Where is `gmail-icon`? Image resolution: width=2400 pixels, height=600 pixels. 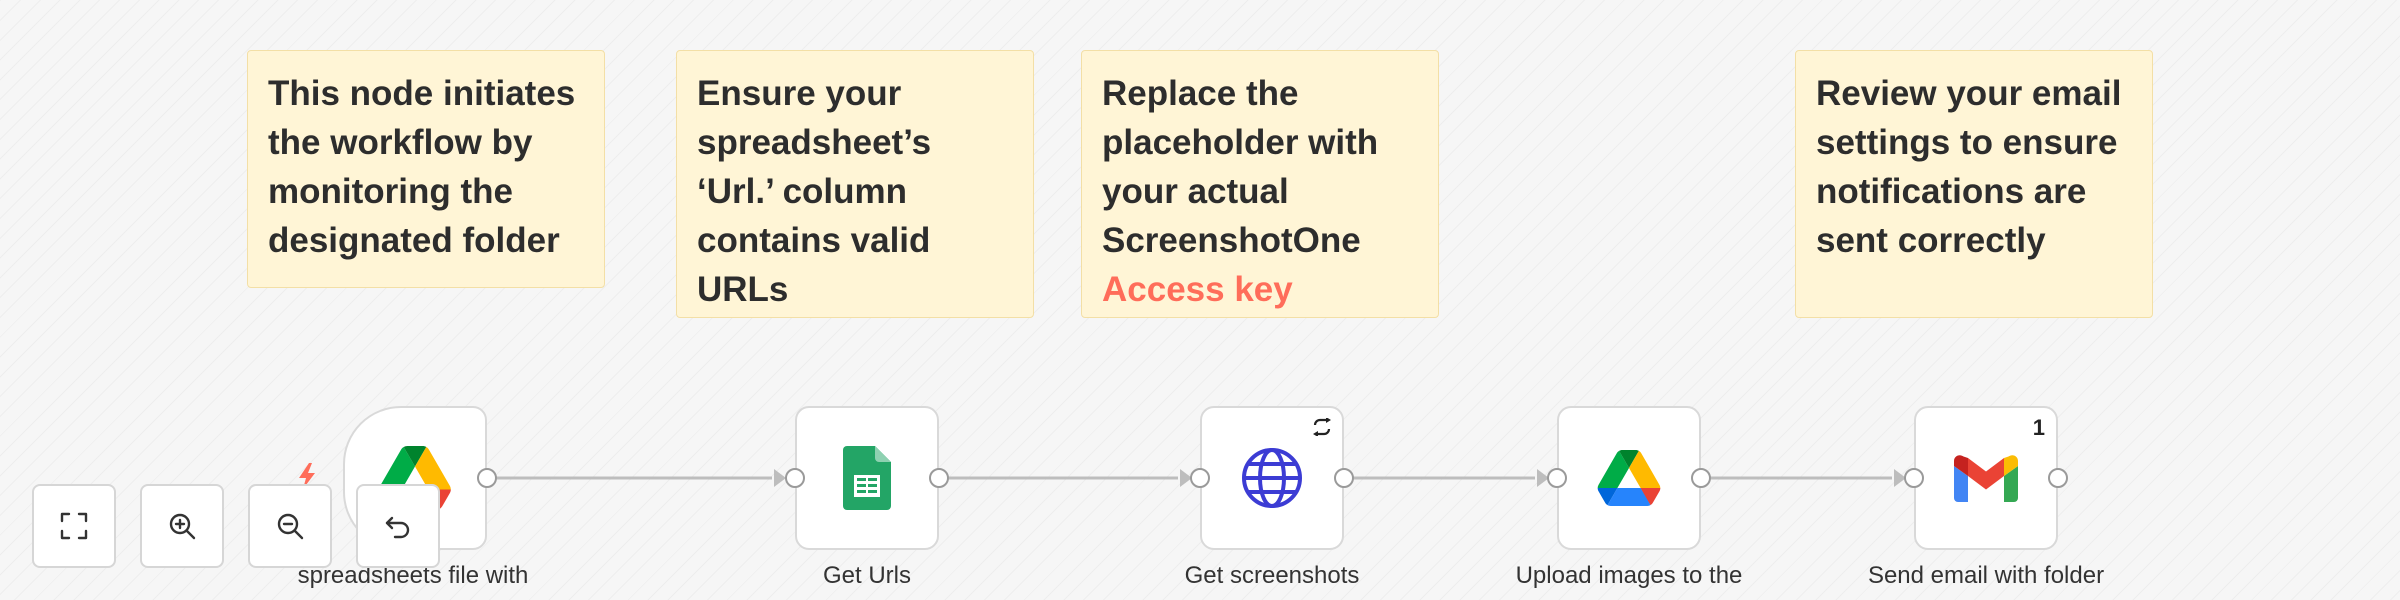 gmail-icon is located at coordinates (1986, 478).